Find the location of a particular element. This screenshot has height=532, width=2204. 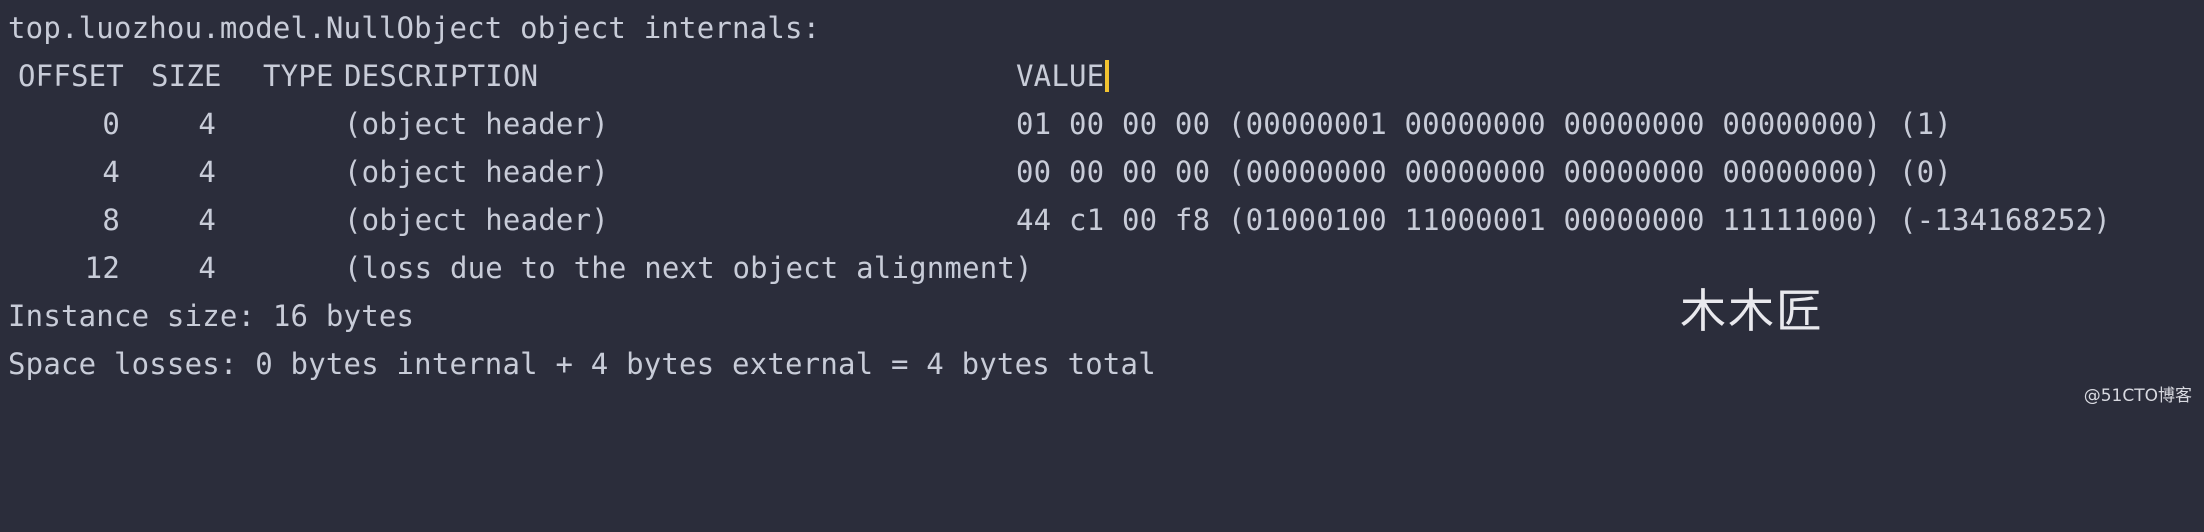

column-size: SIZE is located at coordinates (186, 76).